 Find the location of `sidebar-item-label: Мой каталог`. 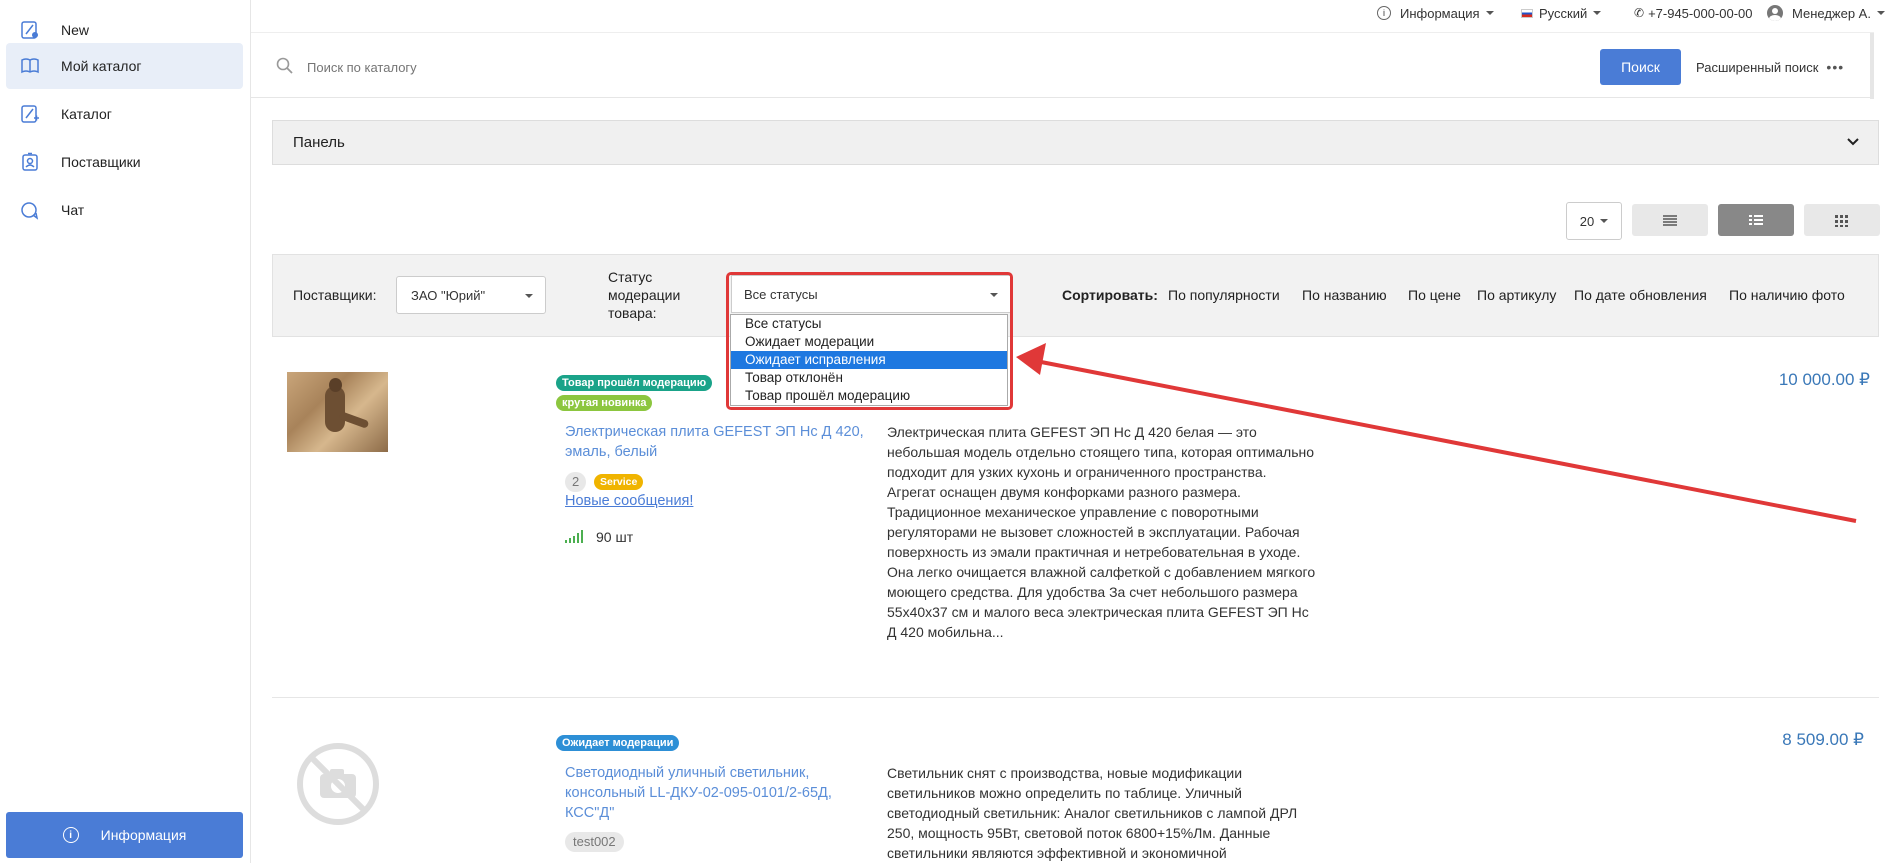

sidebar-item-label: Мой каталог is located at coordinates (101, 66).